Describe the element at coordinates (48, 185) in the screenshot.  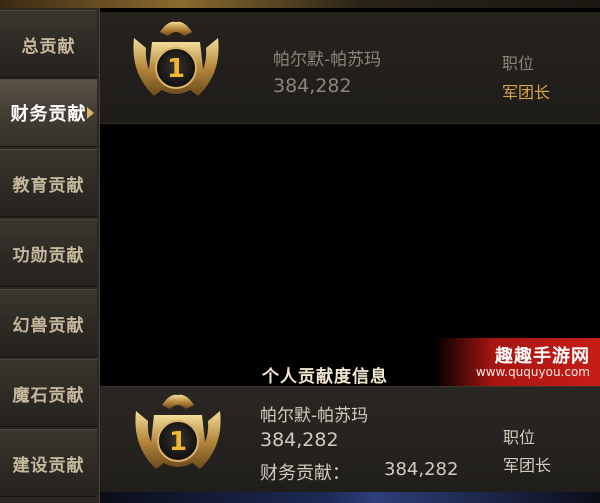
I see `tab-label: 教育贡献` at that location.